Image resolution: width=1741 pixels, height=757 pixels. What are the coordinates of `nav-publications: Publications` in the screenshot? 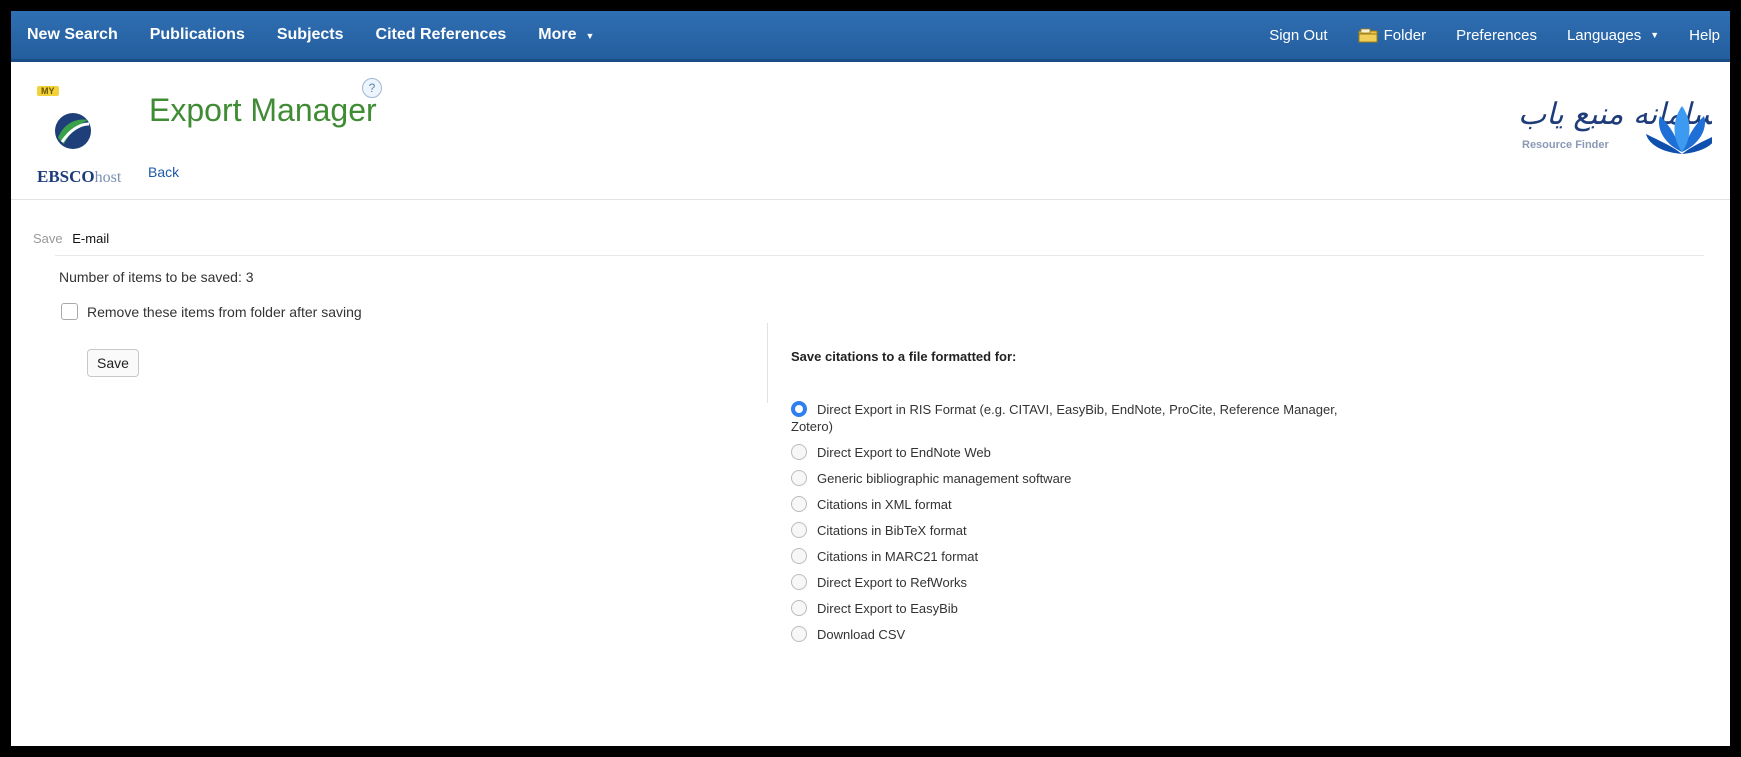 It's located at (197, 35).